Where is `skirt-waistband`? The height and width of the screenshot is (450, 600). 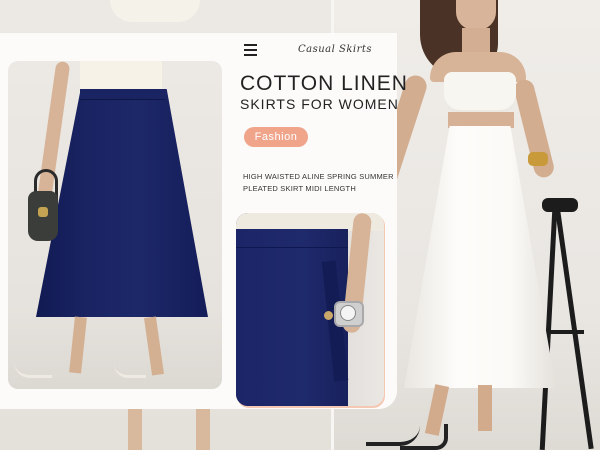 skirt-waistband is located at coordinates (123, 94).